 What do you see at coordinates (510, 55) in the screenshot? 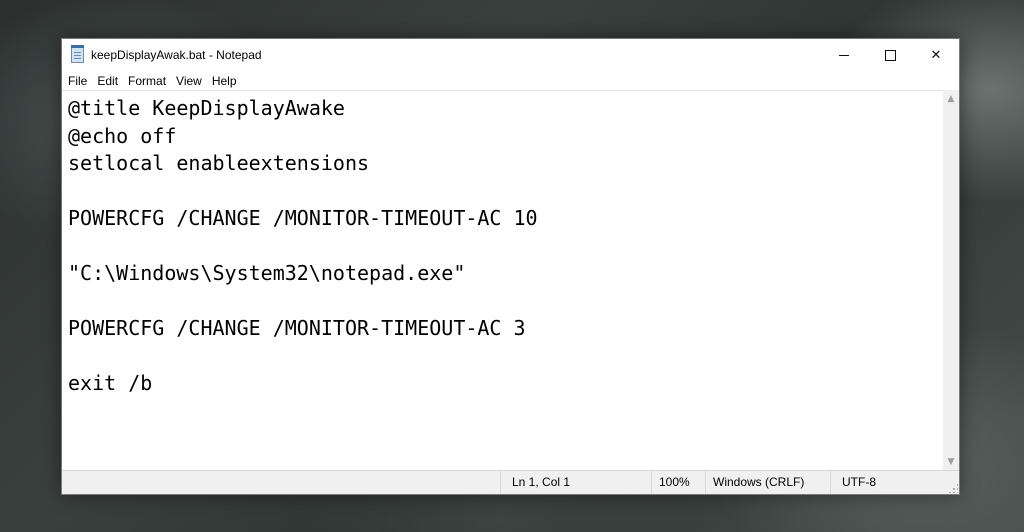
I see `title-bar: keepDisplayAwak.bat - Notepad ✕` at bounding box center [510, 55].